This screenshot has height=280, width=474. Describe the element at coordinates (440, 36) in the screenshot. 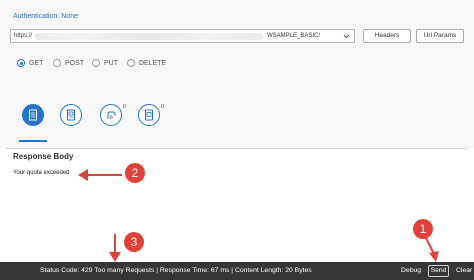

I see `url-params-button: Url Params` at that location.